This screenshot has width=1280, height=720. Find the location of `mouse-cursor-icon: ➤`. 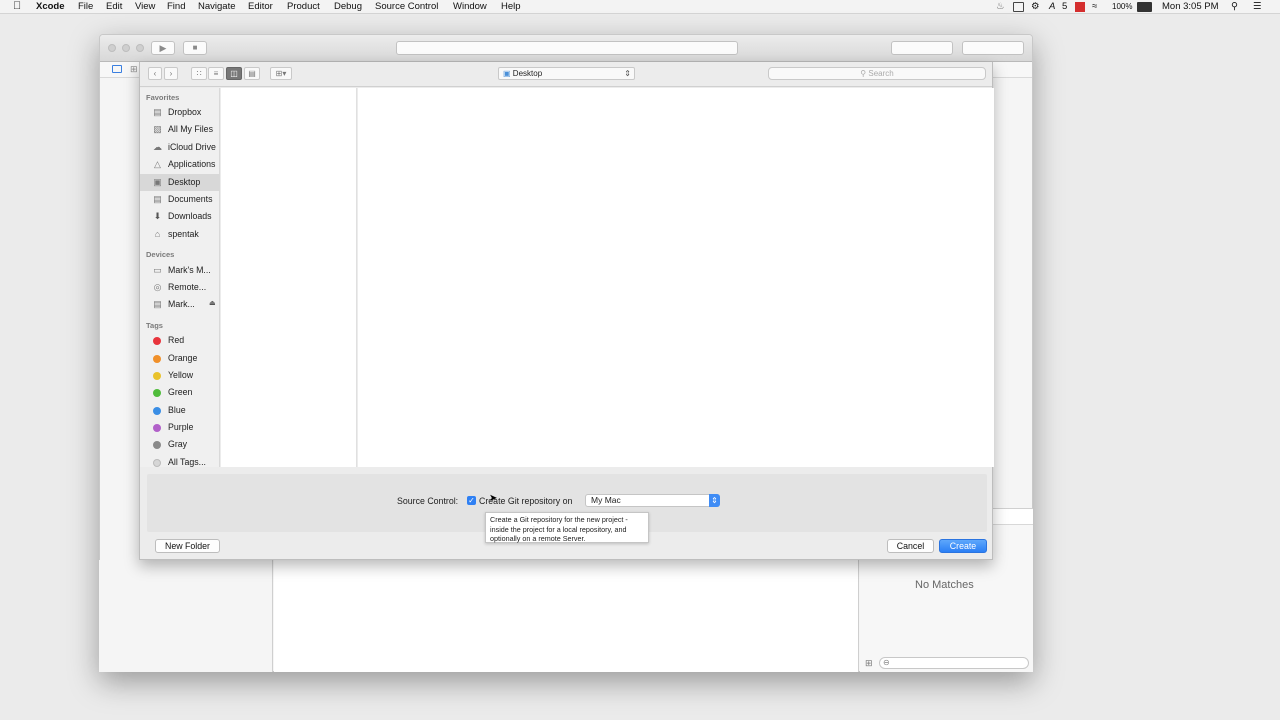

mouse-cursor-icon: ➤ is located at coordinates (493, 498).